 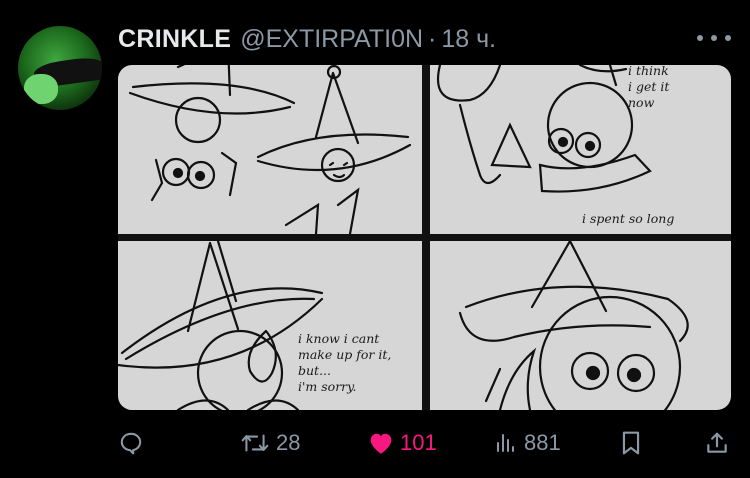 I want to click on reply-icon, so click(x=131, y=443).